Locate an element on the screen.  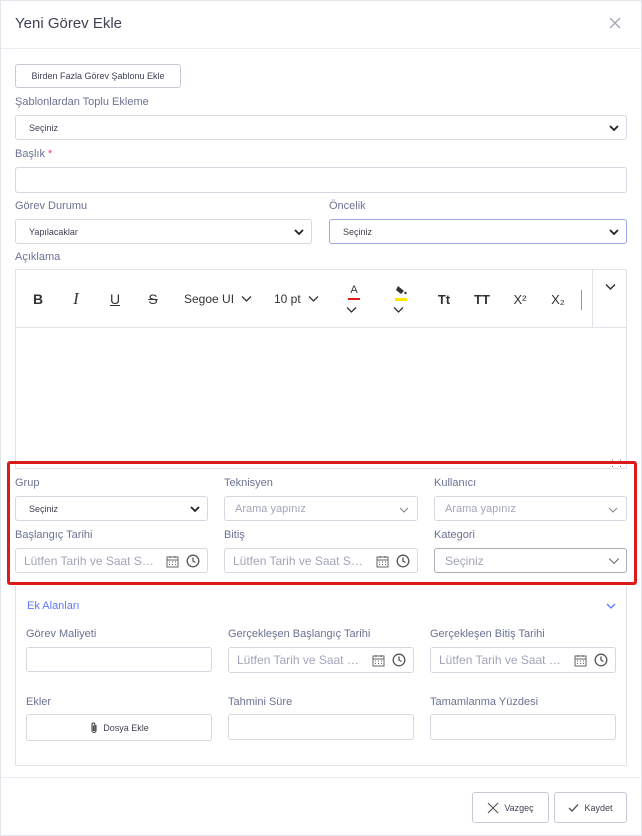
estimated-duration-label: Tahmini Süre is located at coordinates (260, 702).